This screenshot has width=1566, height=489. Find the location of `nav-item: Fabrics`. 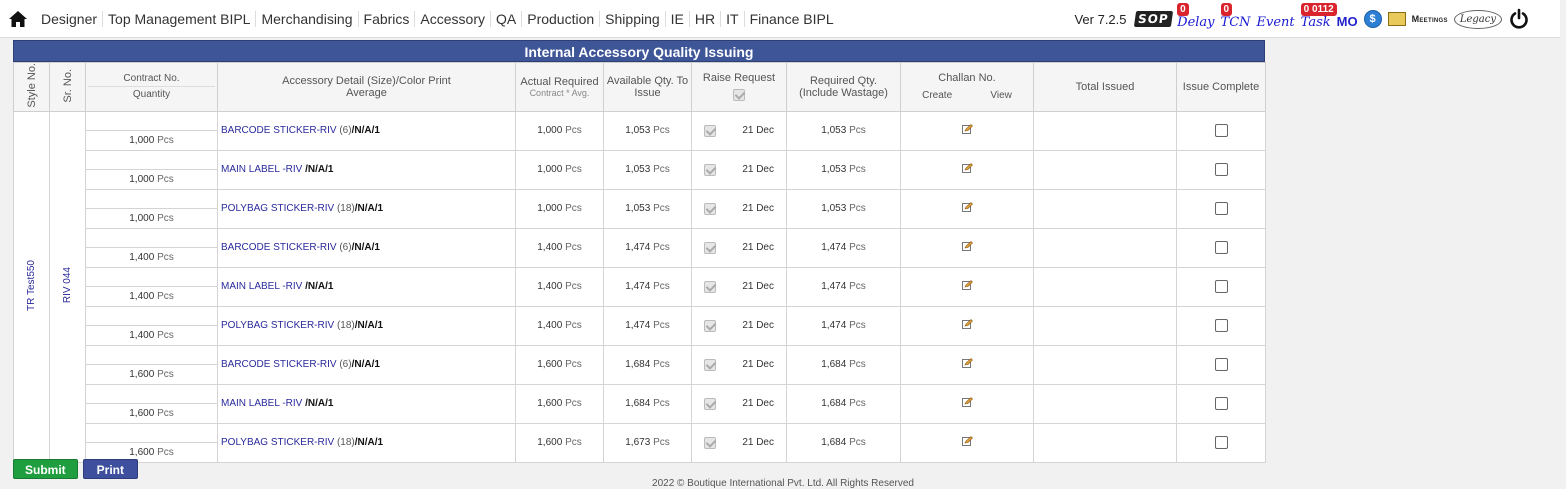

nav-item: Fabrics is located at coordinates (387, 18).